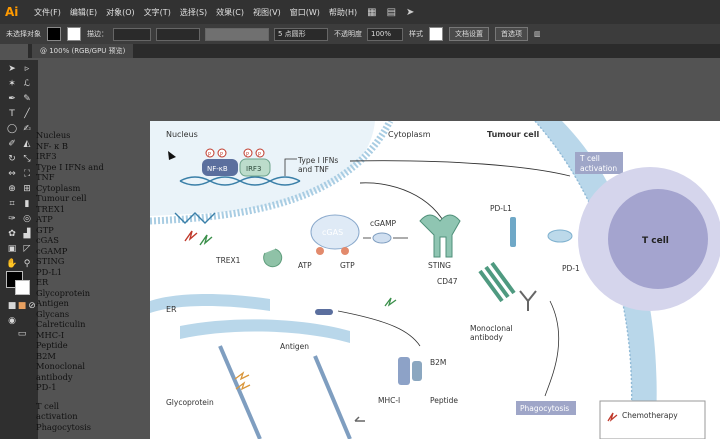 This screenshot has height=439, width=720. I want to click on workspace-grid-icon: ▦, so click(371, 12).